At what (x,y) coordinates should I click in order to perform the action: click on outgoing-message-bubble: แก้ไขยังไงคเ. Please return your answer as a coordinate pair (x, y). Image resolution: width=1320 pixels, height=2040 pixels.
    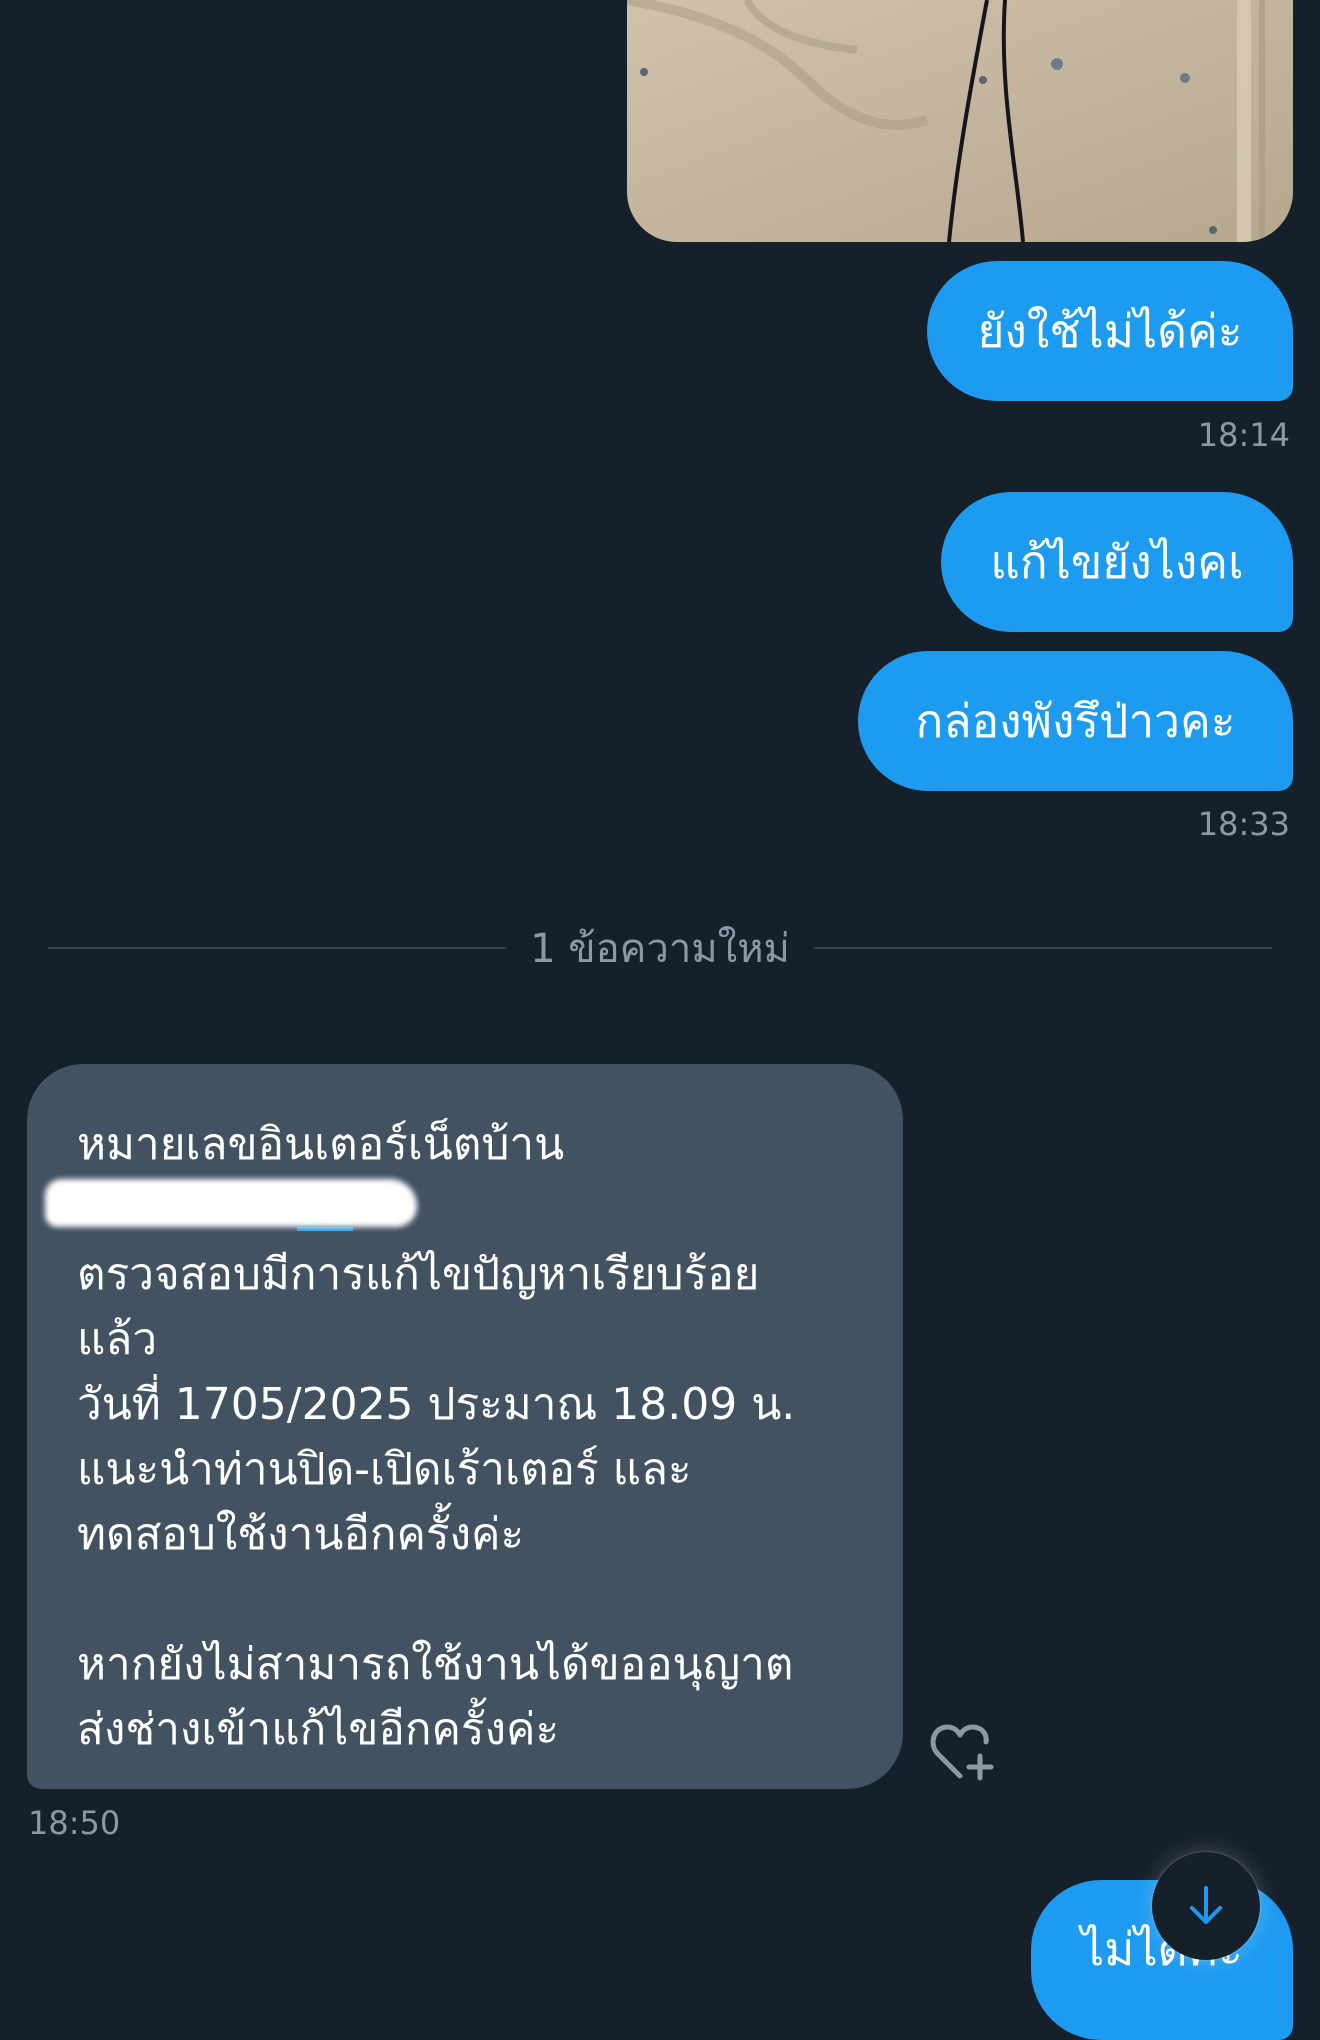
    Looking at the image, I should click on (1117, 562).